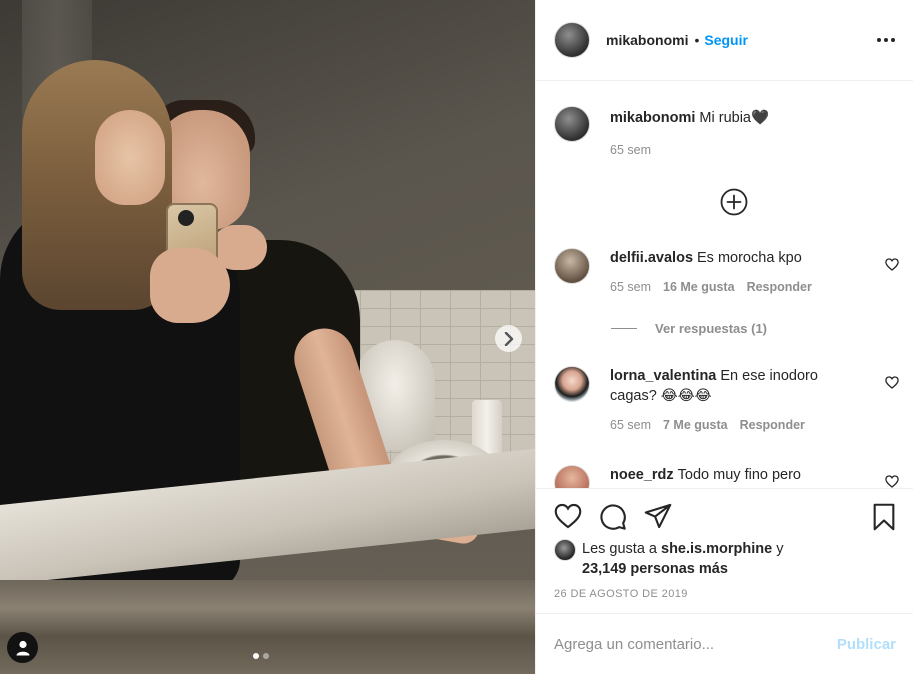 This screenshot has height=674, width=913. I want to click on view-replies-label: Ver respuestas (1), so click(711, 328).